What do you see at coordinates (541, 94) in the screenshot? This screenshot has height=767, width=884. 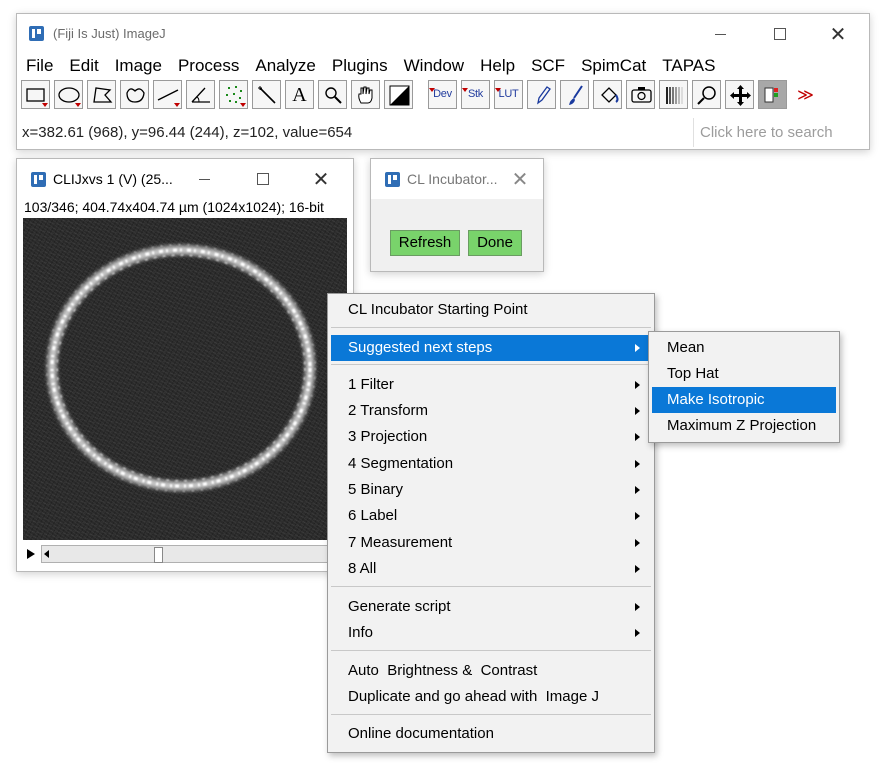 I see `pencil-tool-icon` at bounding box center [541, 94].